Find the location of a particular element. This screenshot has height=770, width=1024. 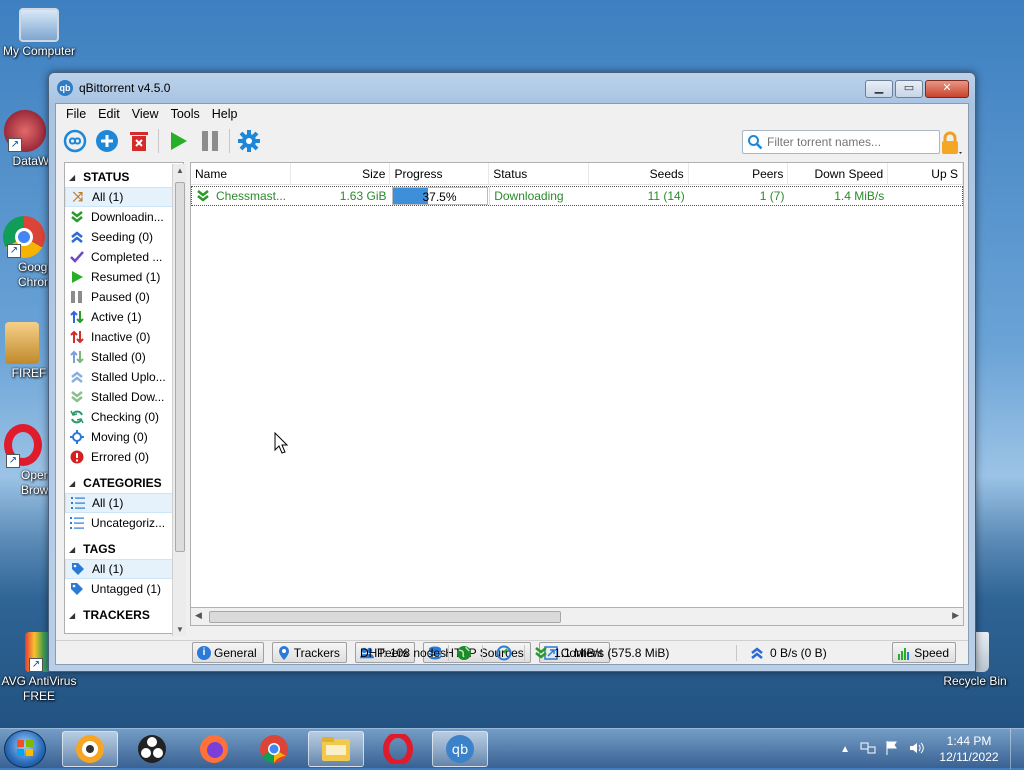

taskbar-app-explorer is located at coordinates (336, 749).